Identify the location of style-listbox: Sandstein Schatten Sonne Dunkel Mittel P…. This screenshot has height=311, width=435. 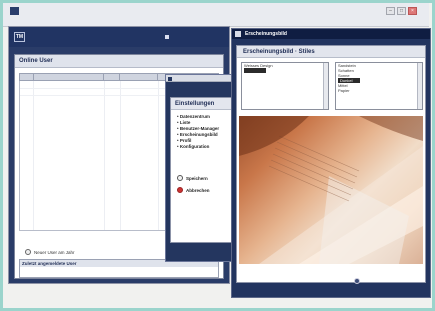
(379, 86).